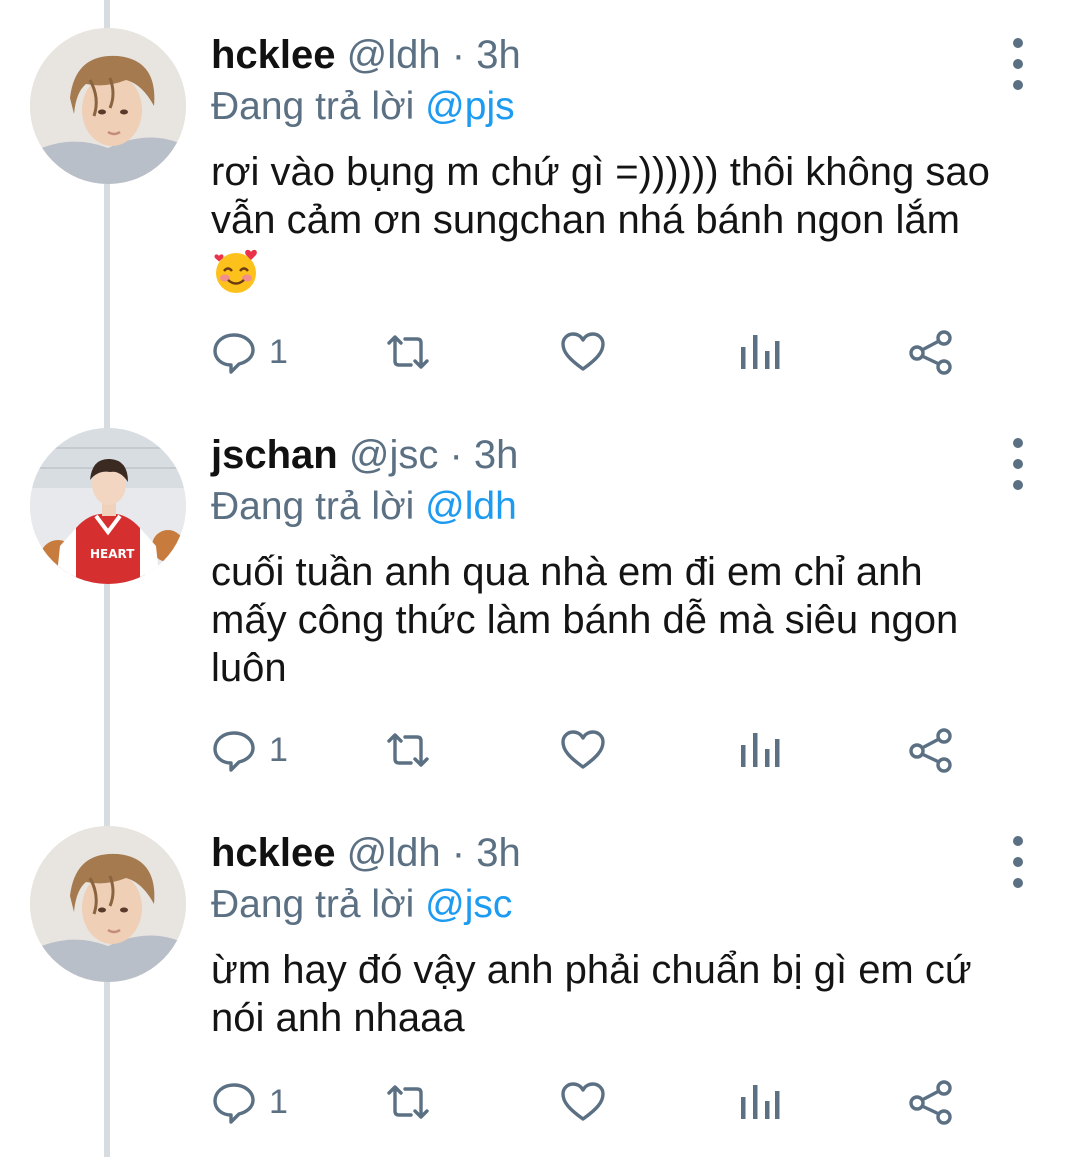 The image size is (1080, 1157). What do you see at coordinates (274, 455) in the screenshot?
I see `display-name: jschan` at bounding box center [274, 455].